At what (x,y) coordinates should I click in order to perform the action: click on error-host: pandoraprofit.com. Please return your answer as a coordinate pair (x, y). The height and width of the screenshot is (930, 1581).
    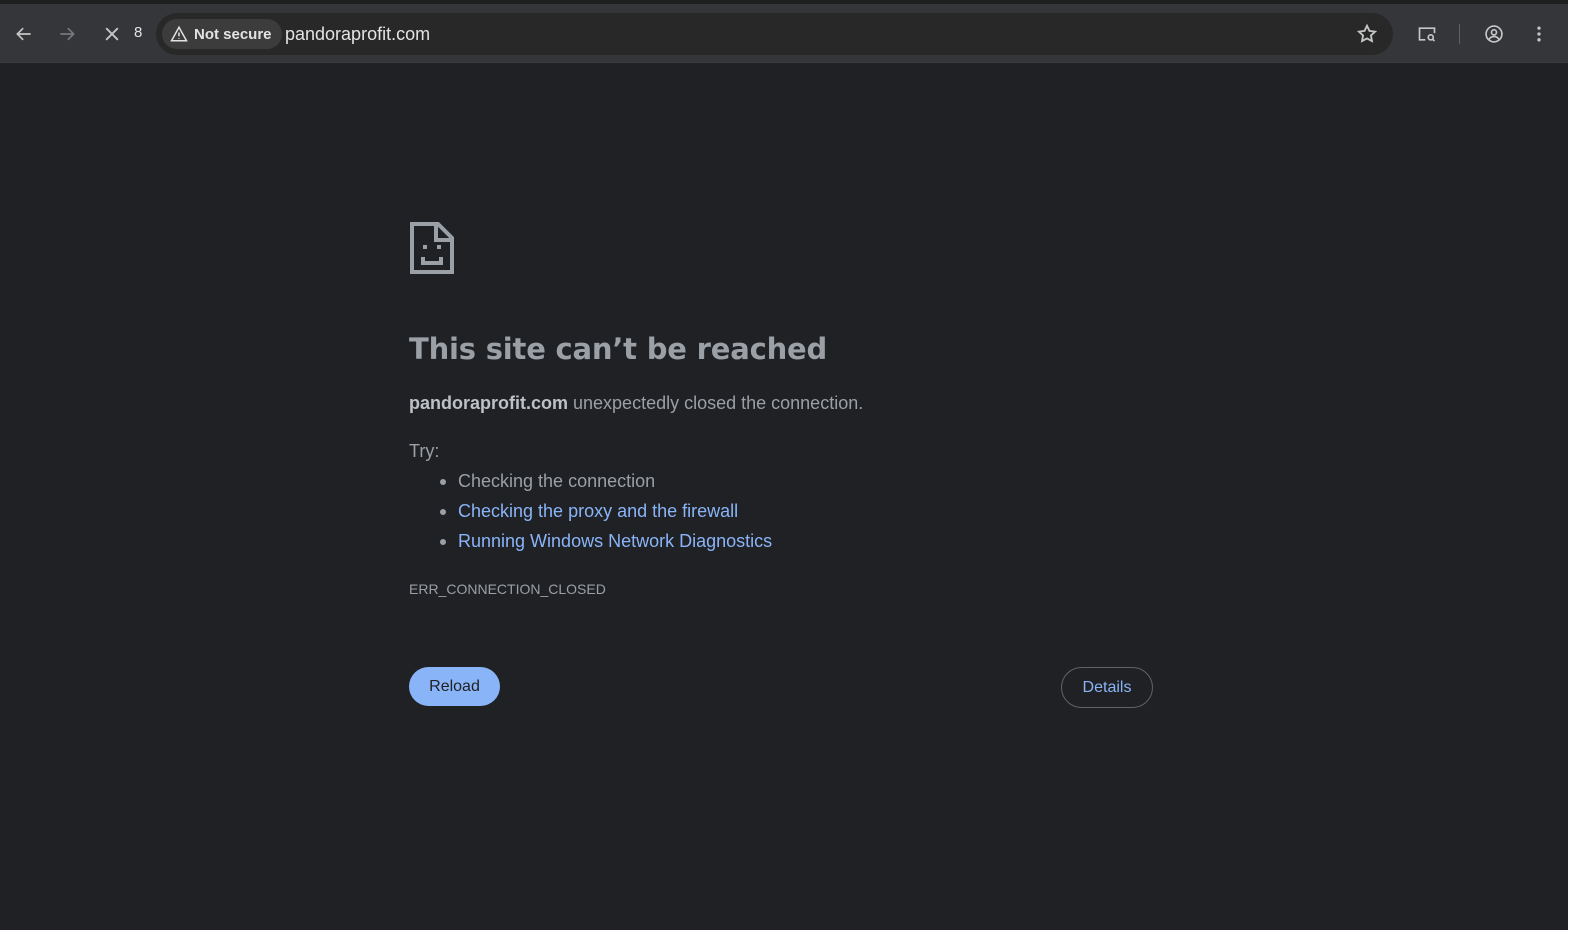
    Looking at the image, I should click on (489, 403).